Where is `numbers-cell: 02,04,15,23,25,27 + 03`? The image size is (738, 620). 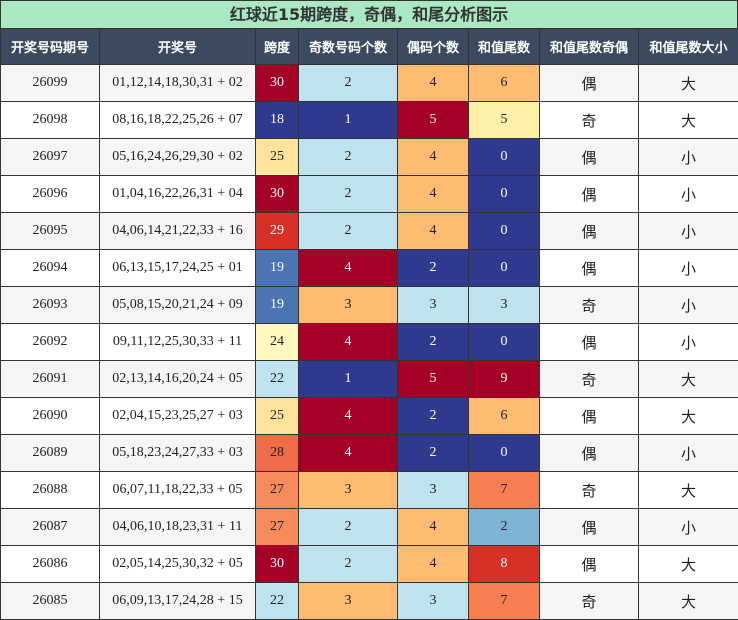 numbers-cell: 02,04,15,23,25,27 + 03 is located at coordinates (178, 416).